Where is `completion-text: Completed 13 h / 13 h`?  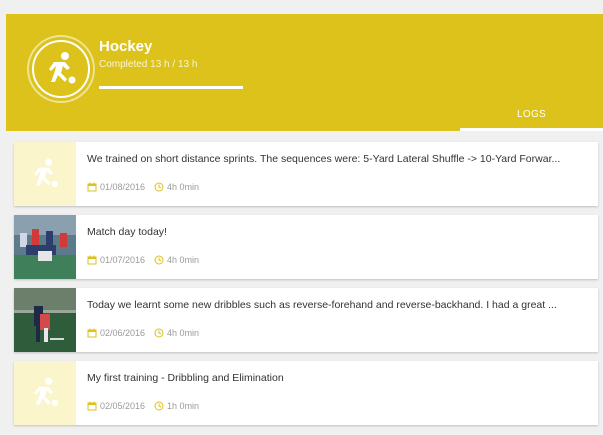 completion-text: Completed 13 h / 13 h is located at coordinates (148, 64).